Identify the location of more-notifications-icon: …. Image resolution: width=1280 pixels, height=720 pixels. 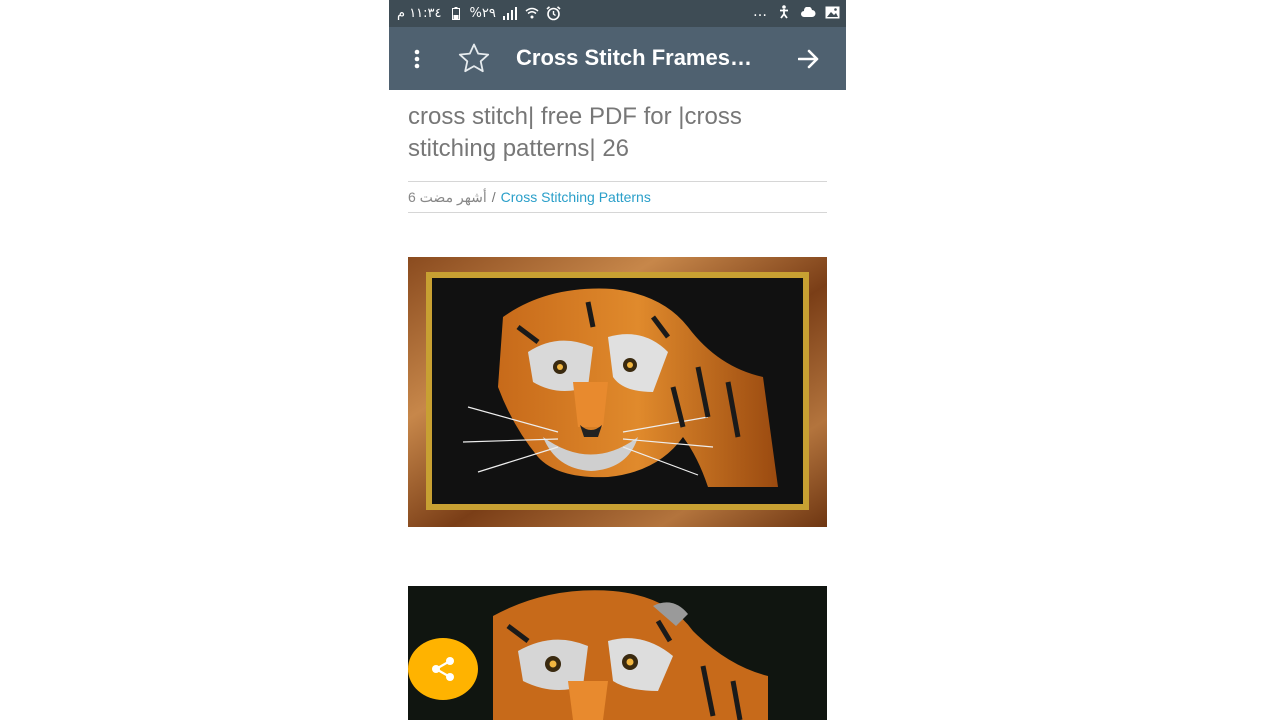
(760, 12).